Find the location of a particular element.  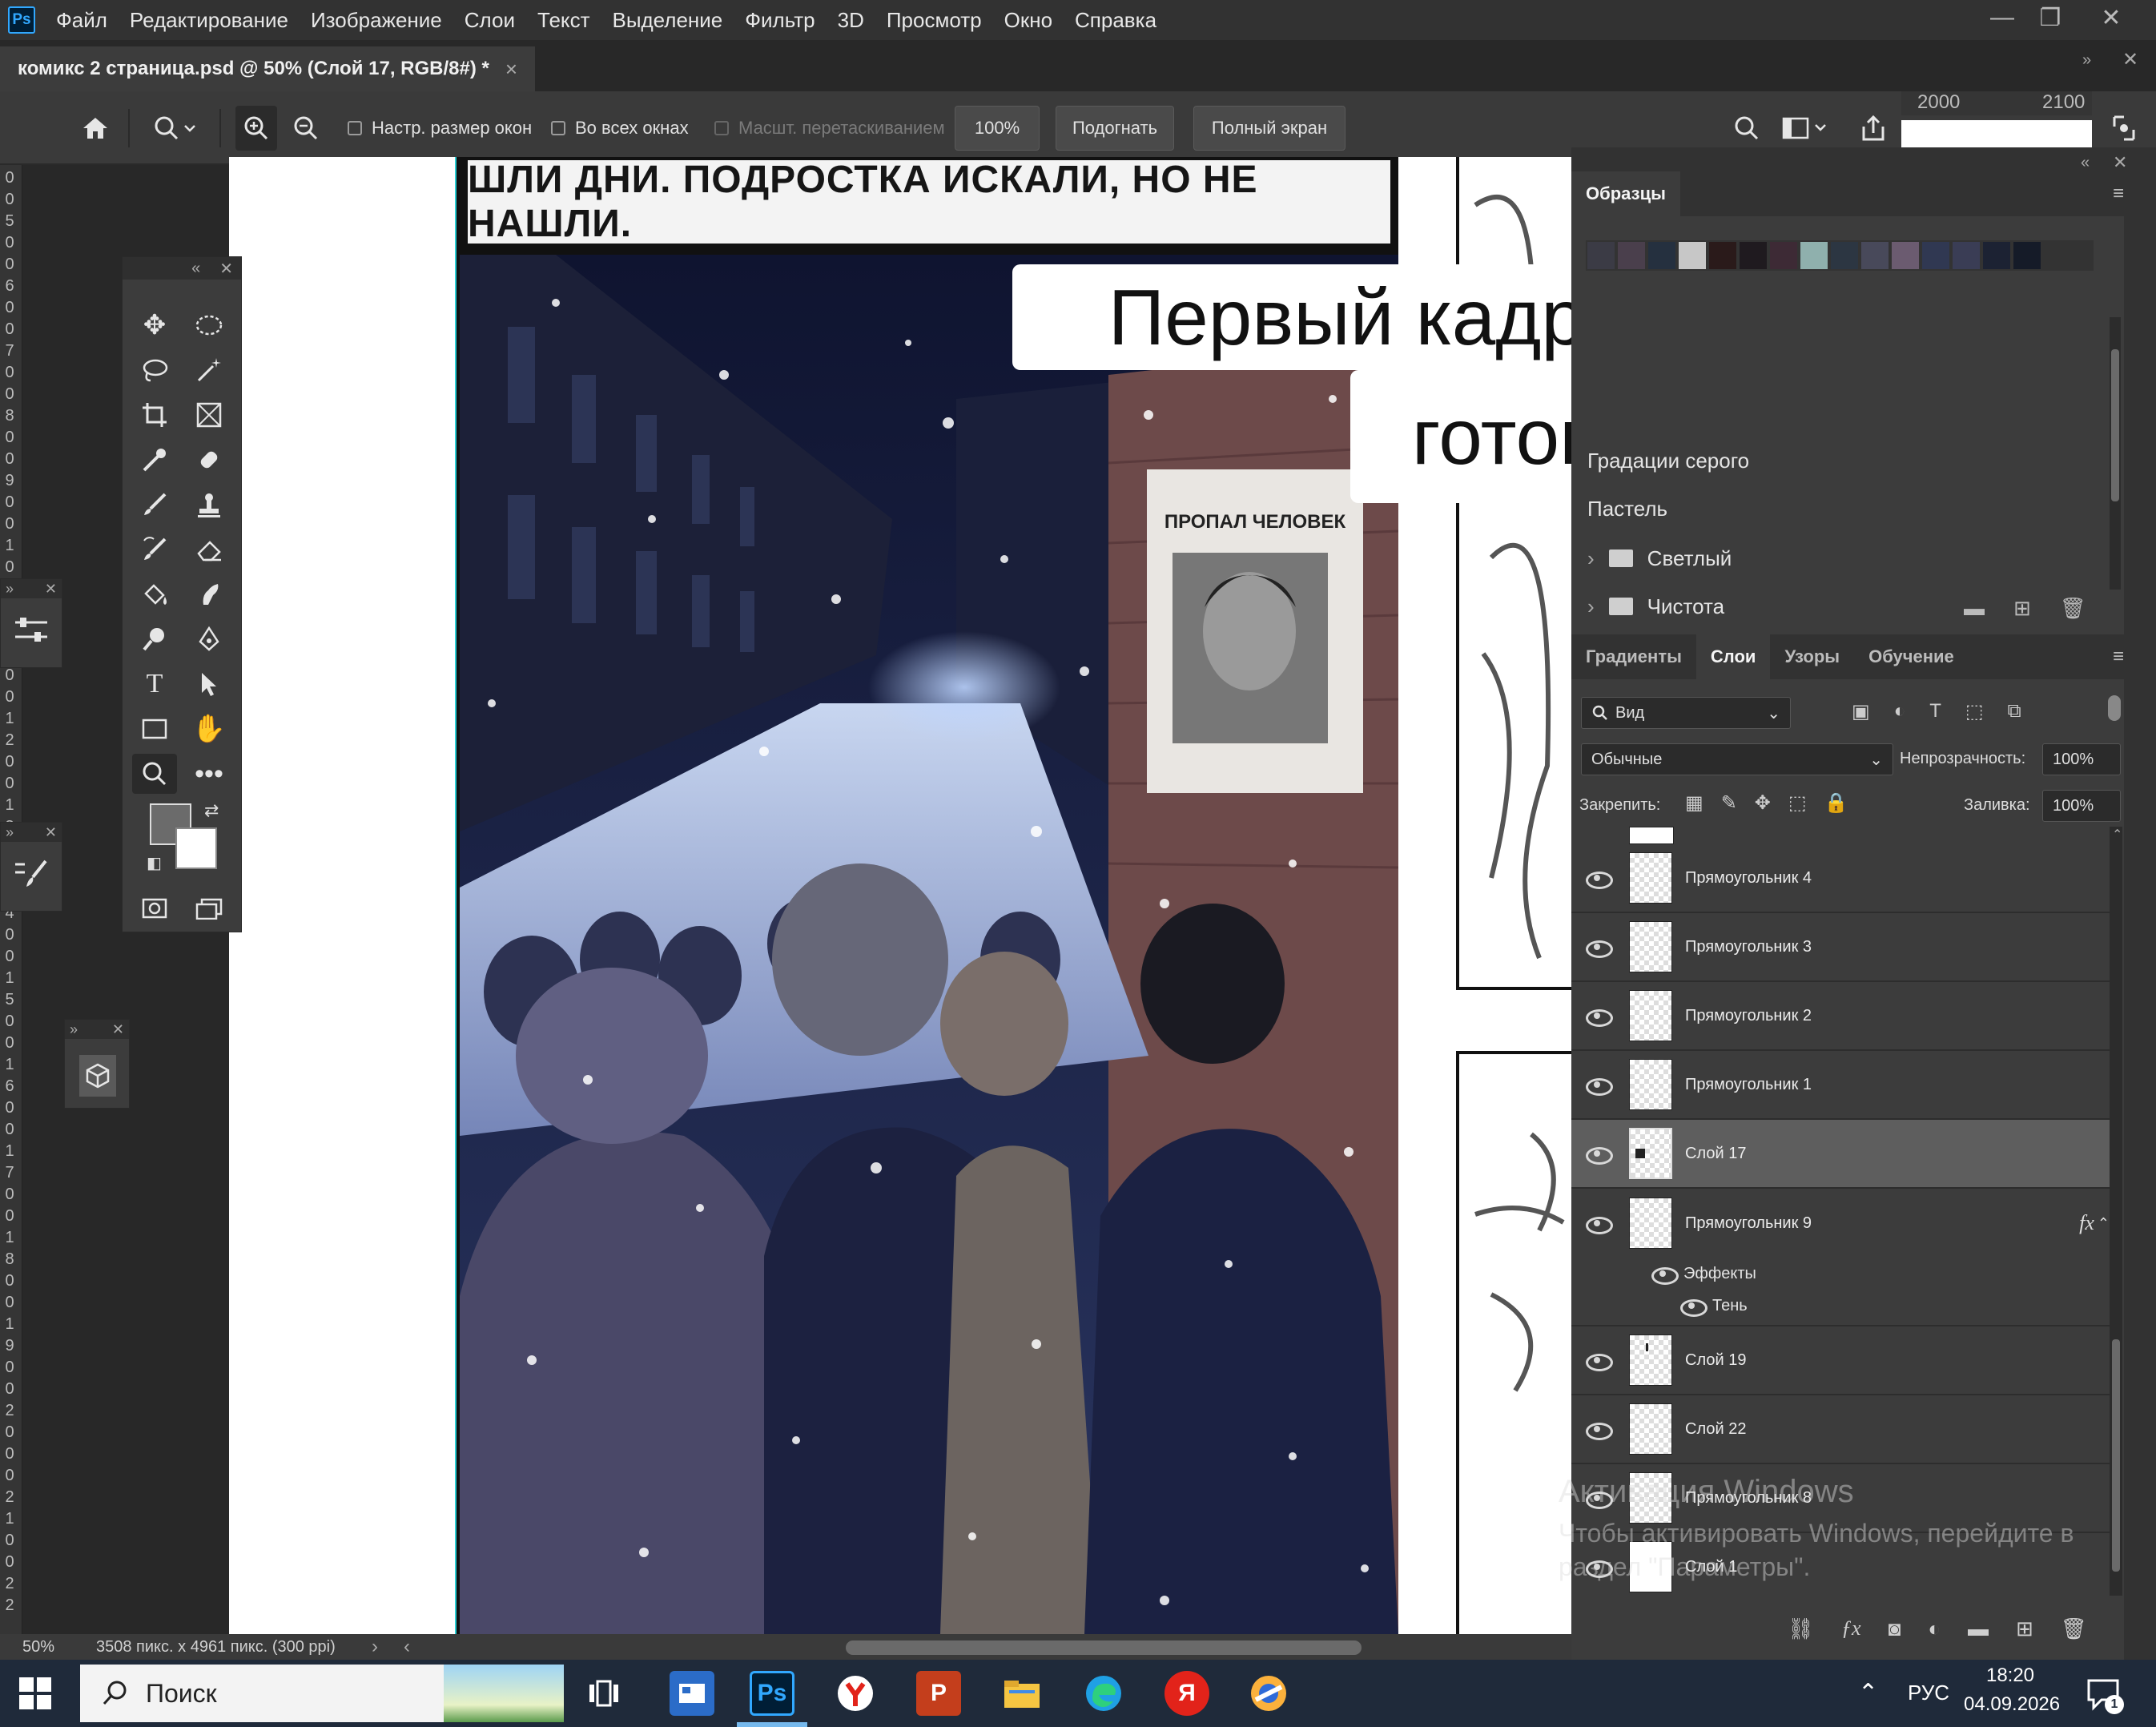

rectangle-tool-icon is located at coordinates (154, 729).